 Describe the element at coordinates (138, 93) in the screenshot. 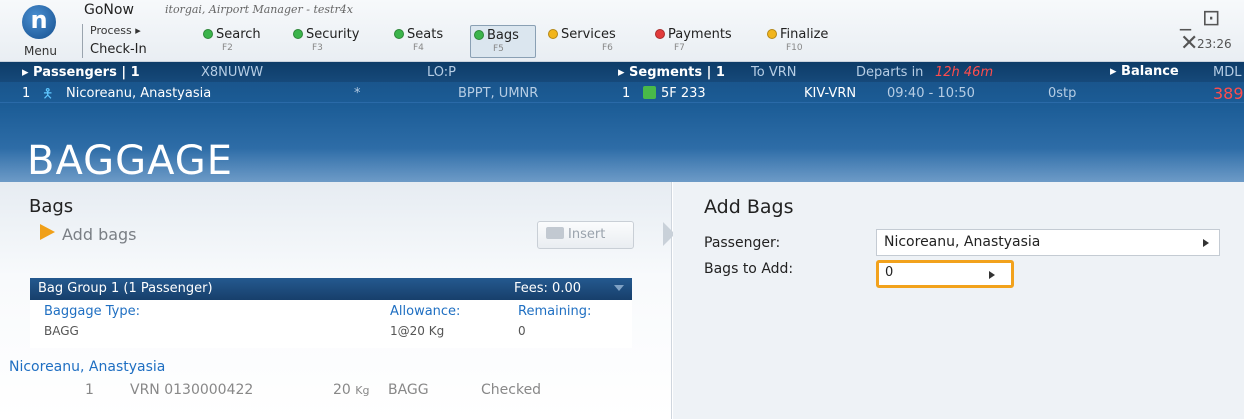

I see `passenger-name: Nicoreanu, Anastyasia` at that location.